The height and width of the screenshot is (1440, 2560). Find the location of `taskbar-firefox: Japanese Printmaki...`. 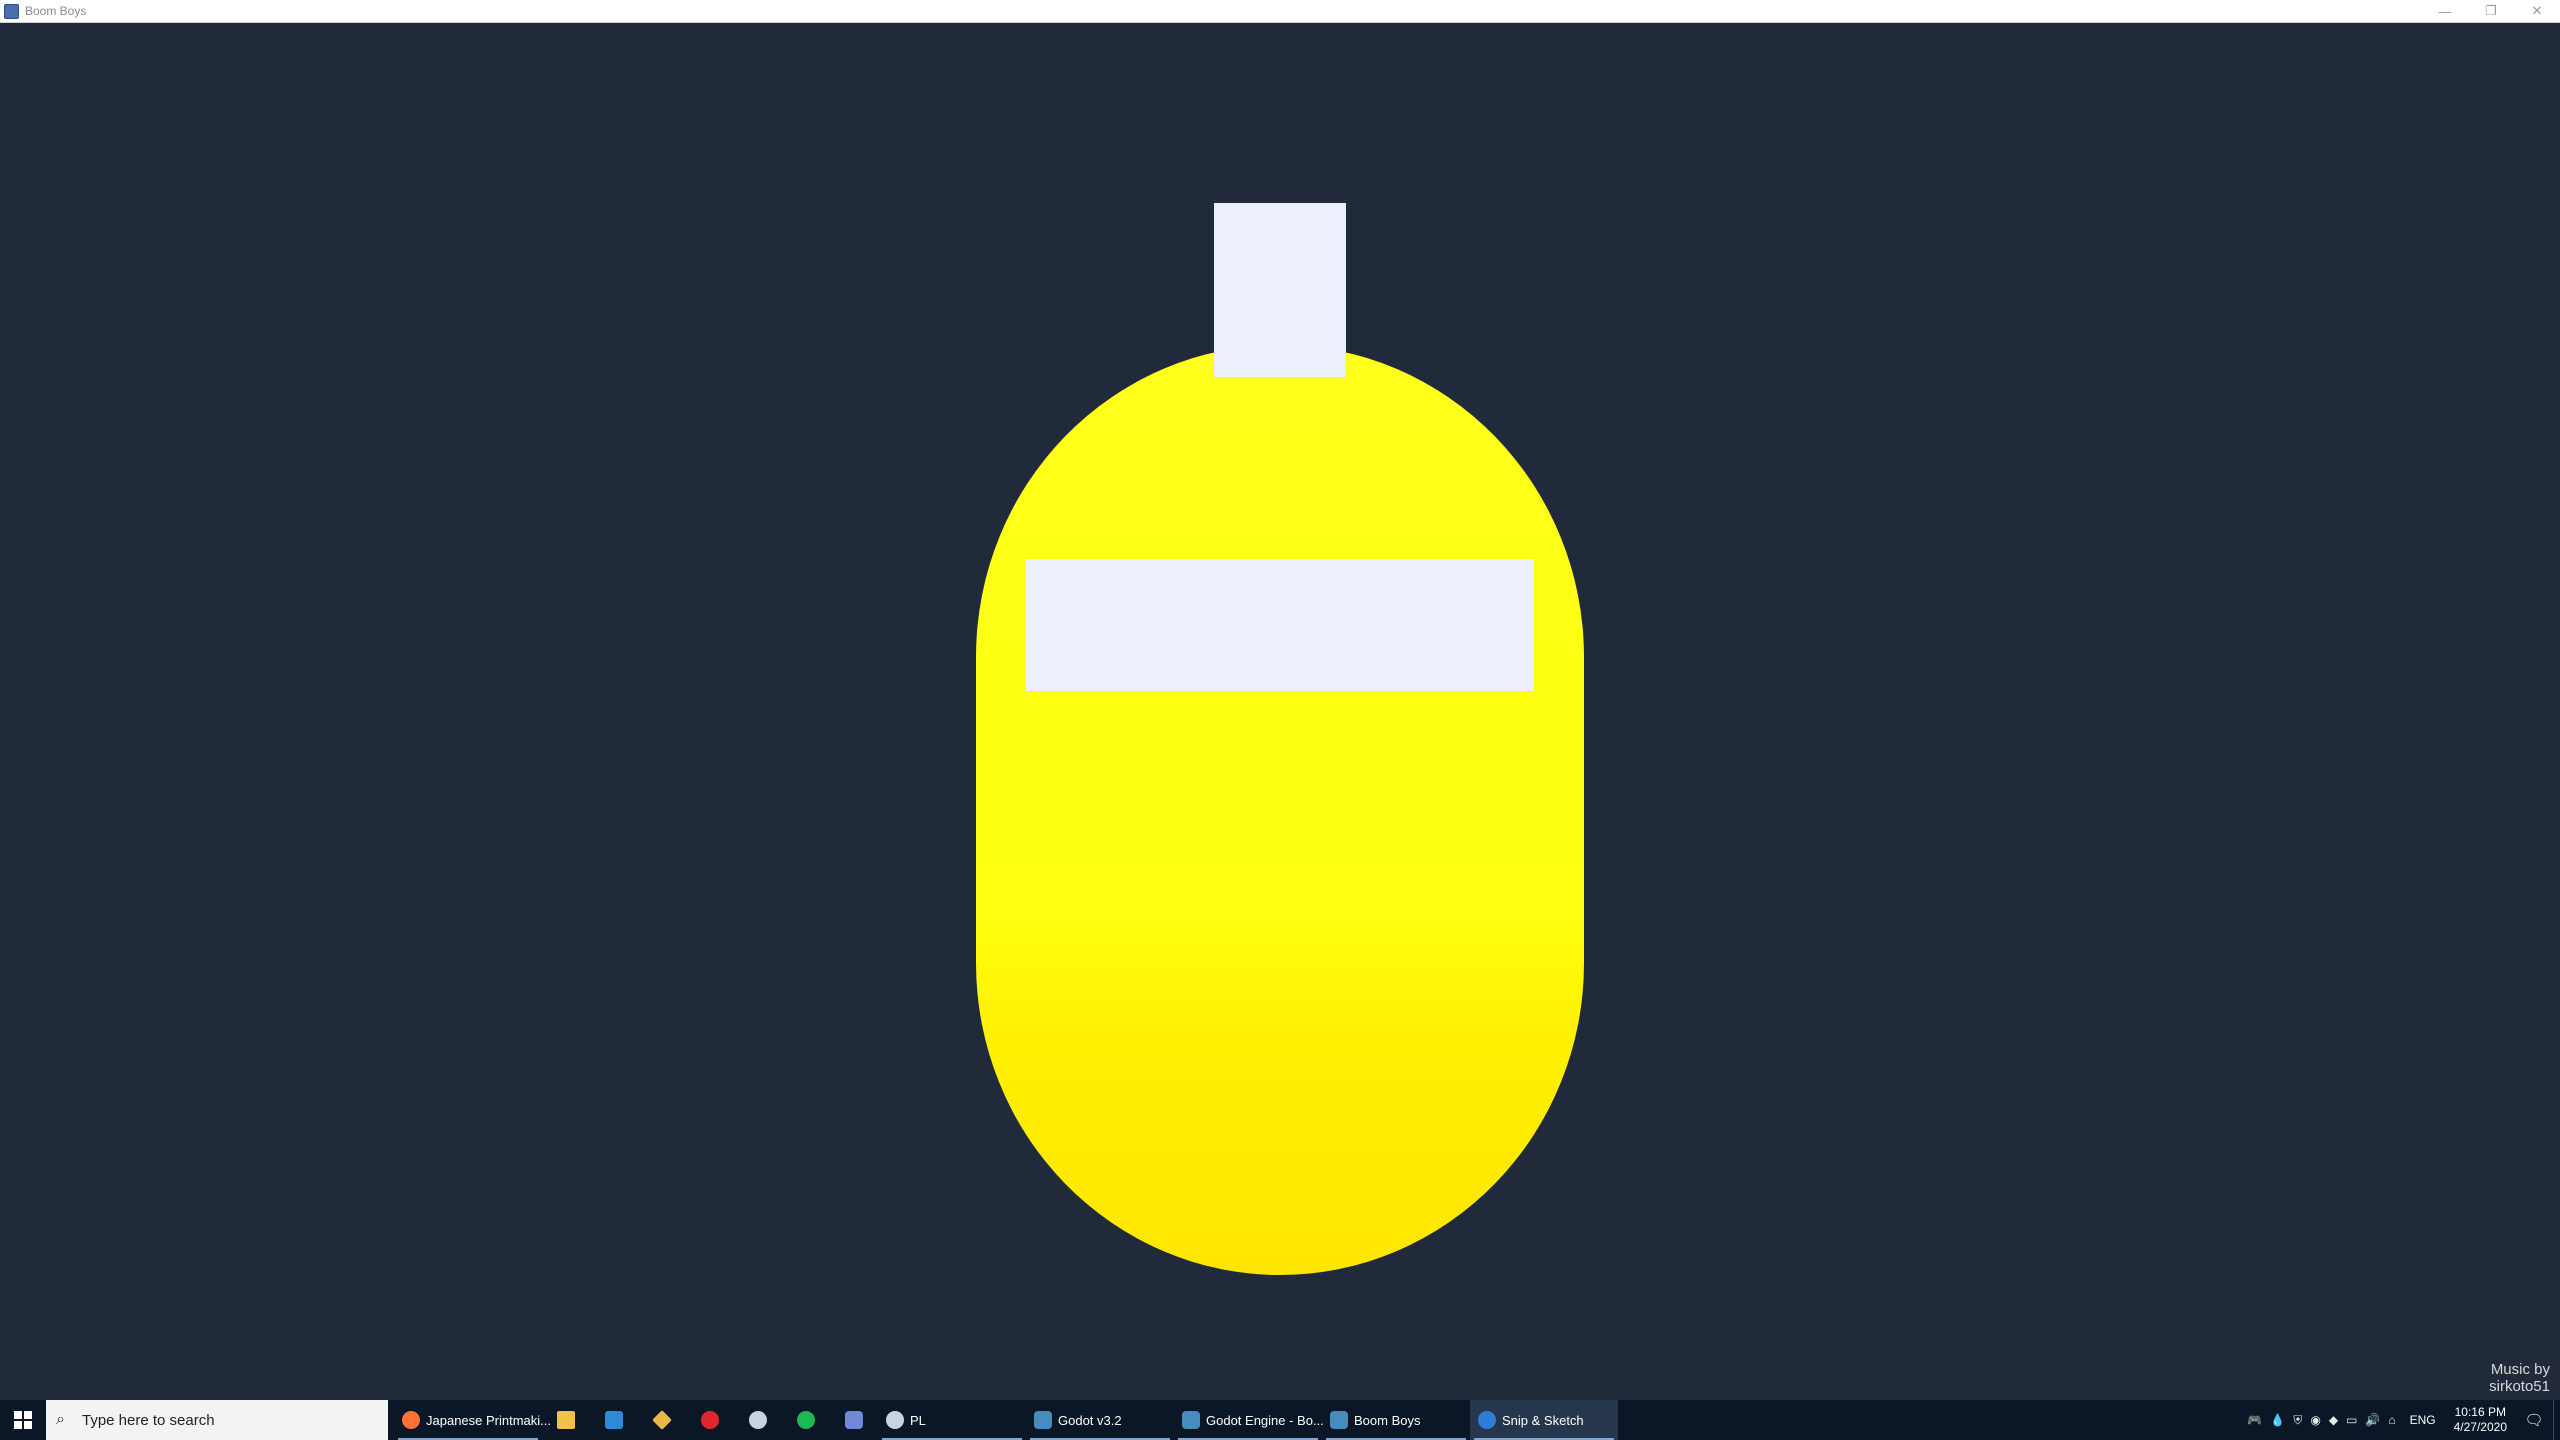

taskbar-firefox: Japanese Printmaki... is located at coordinates (472, 1420).